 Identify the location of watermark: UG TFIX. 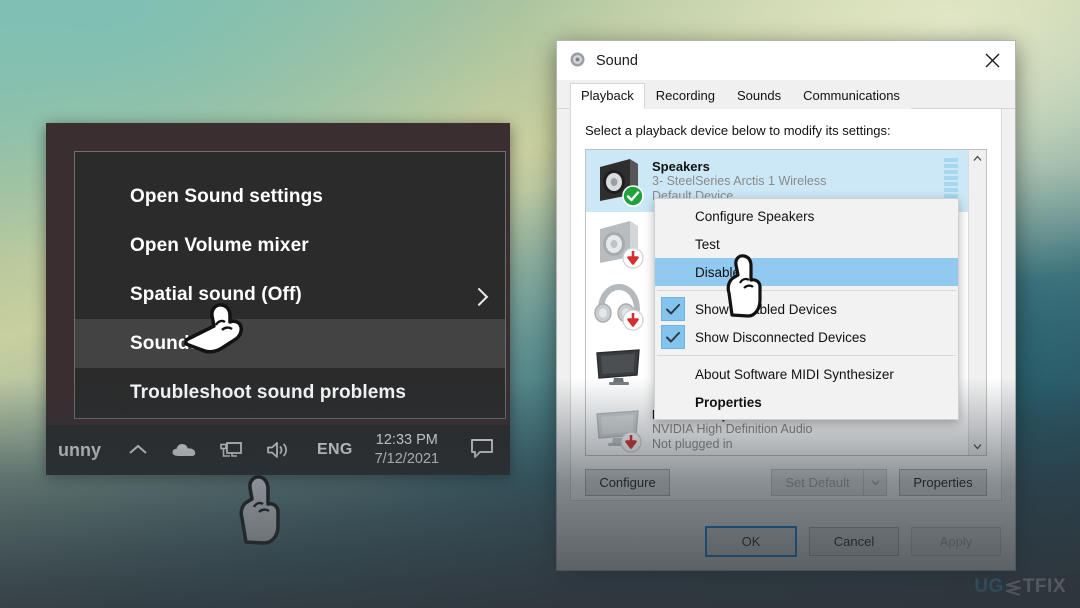
(1020, 587).